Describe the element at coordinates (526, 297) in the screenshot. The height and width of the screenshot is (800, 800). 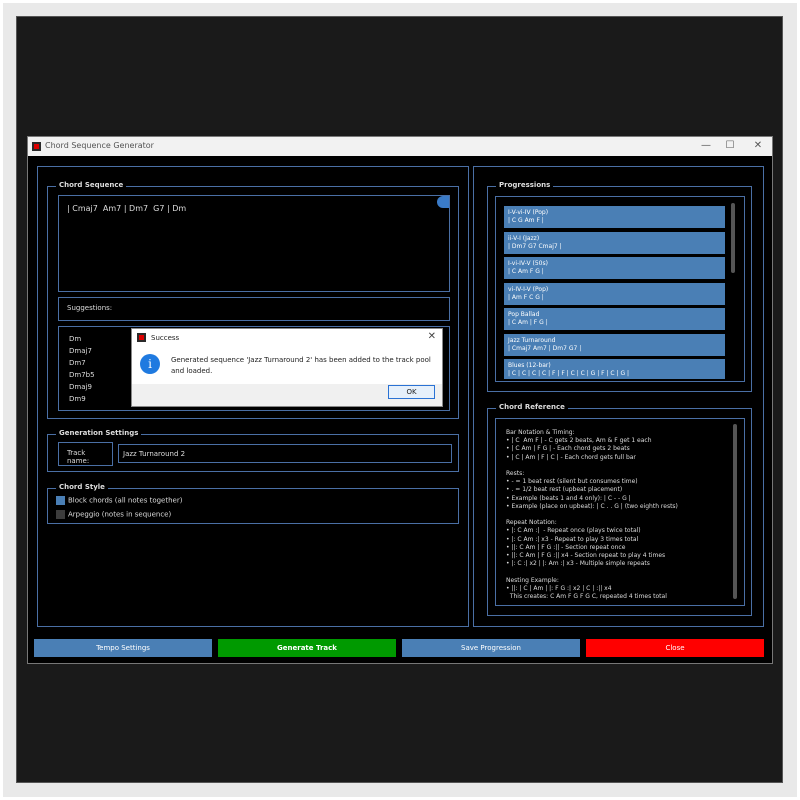
I see `progression-chords: | Am F C G |` at that location.